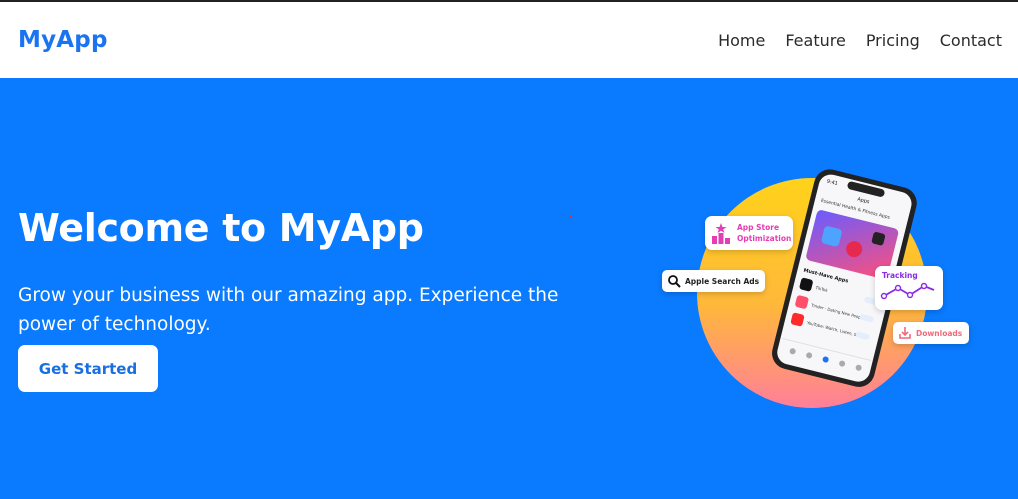  Describe the element at coordinates (815, 40) in the screenshot. I see `nav-link-feature: Feature` at that location.